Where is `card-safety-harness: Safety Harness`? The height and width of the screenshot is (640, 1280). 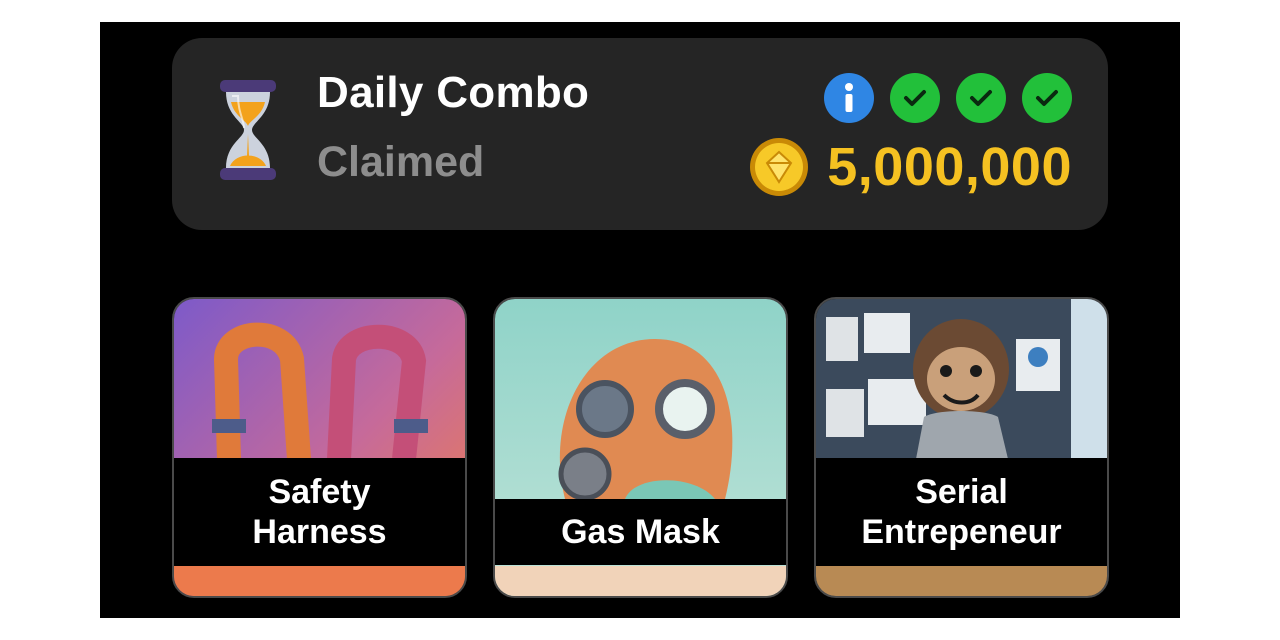 card-safety-harness: Safety Harness is located at coordinates (319, 447).